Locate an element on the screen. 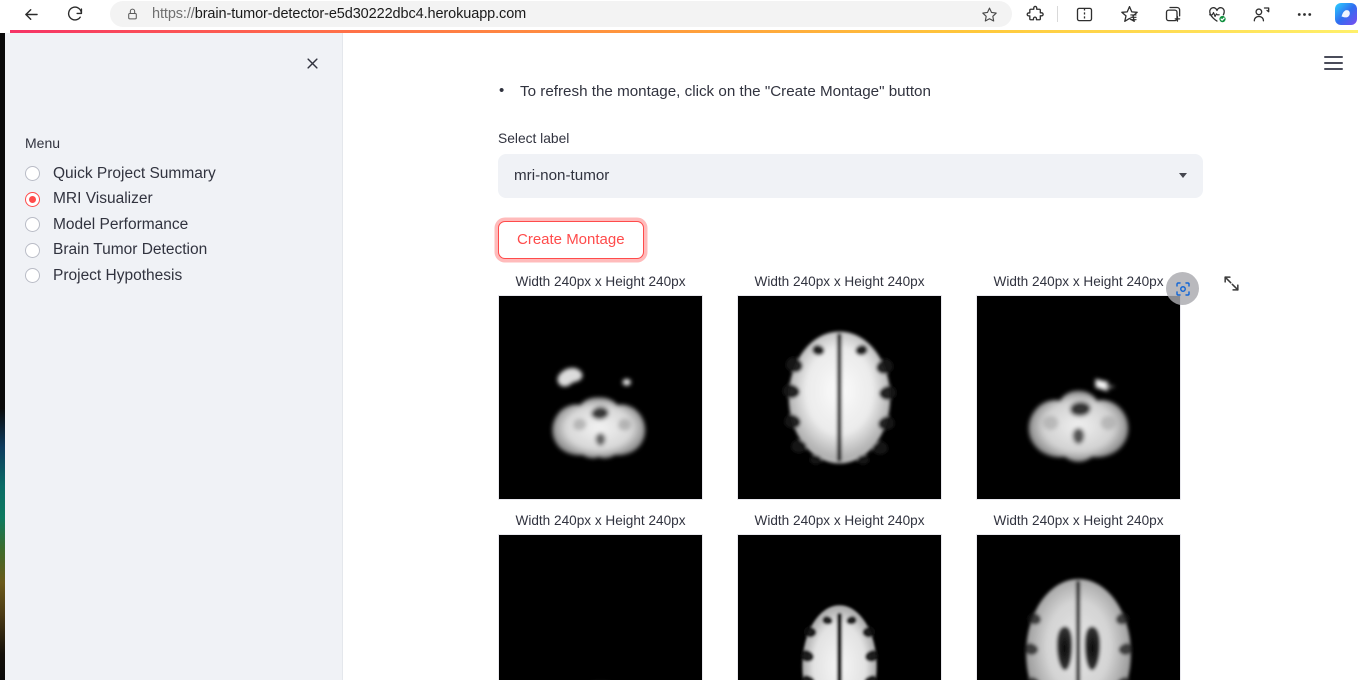  sidebar-item-quick-project-summary: Quick Project Summary is located at coordinates (175, 174).